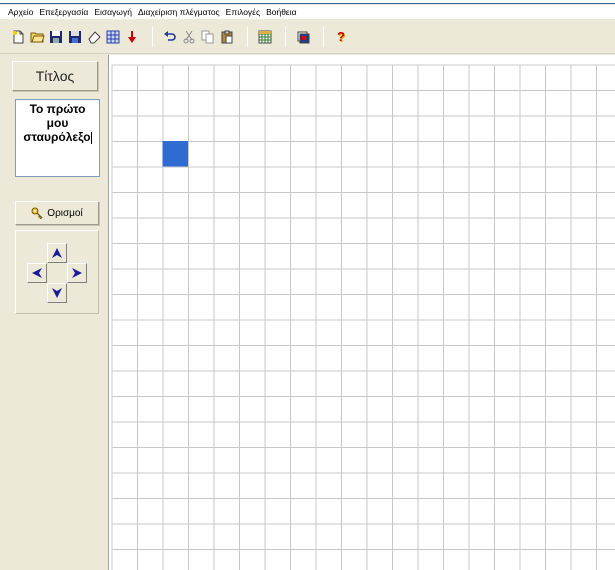 This screenshot has width=615, height=570. What do you see at coordinates (341, 37) in the screenshot?
I see `help-icon: ??` at bounding box center [341, 37].